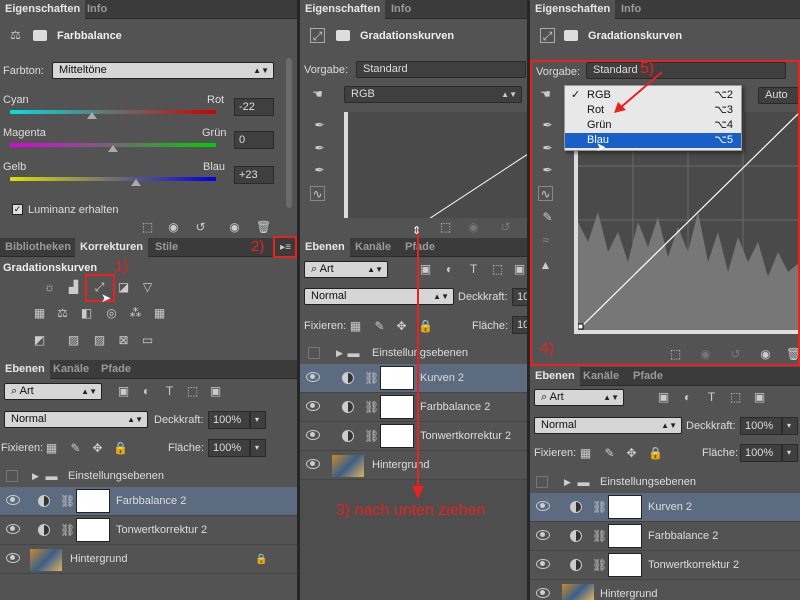 Image resolution: width=800 pixels, height=600 pixels. Describe the element at coordinates (86, 313) in the screenshot. I see `bw-icon: ◧` at that location.